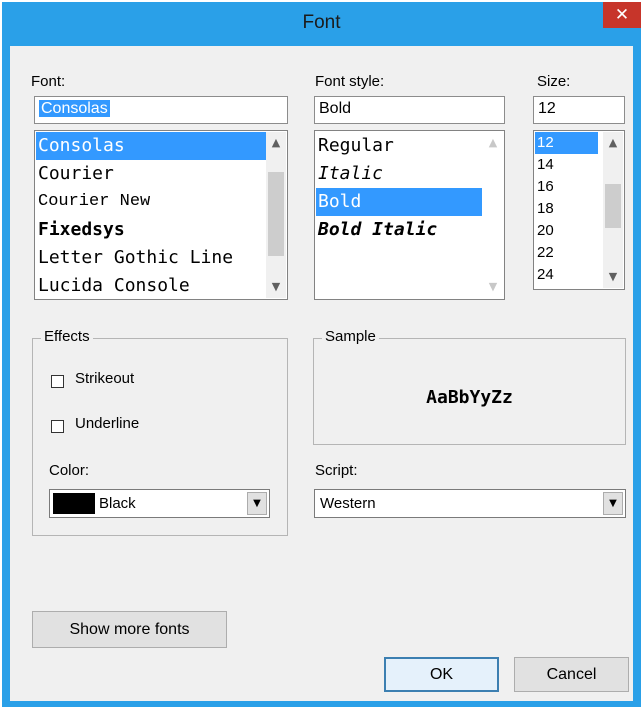 The height and width of the screenshot is (711, 643). Describe the element at coordinates (579, 110) in the screenshot. I see `size-input: 12` at that location.